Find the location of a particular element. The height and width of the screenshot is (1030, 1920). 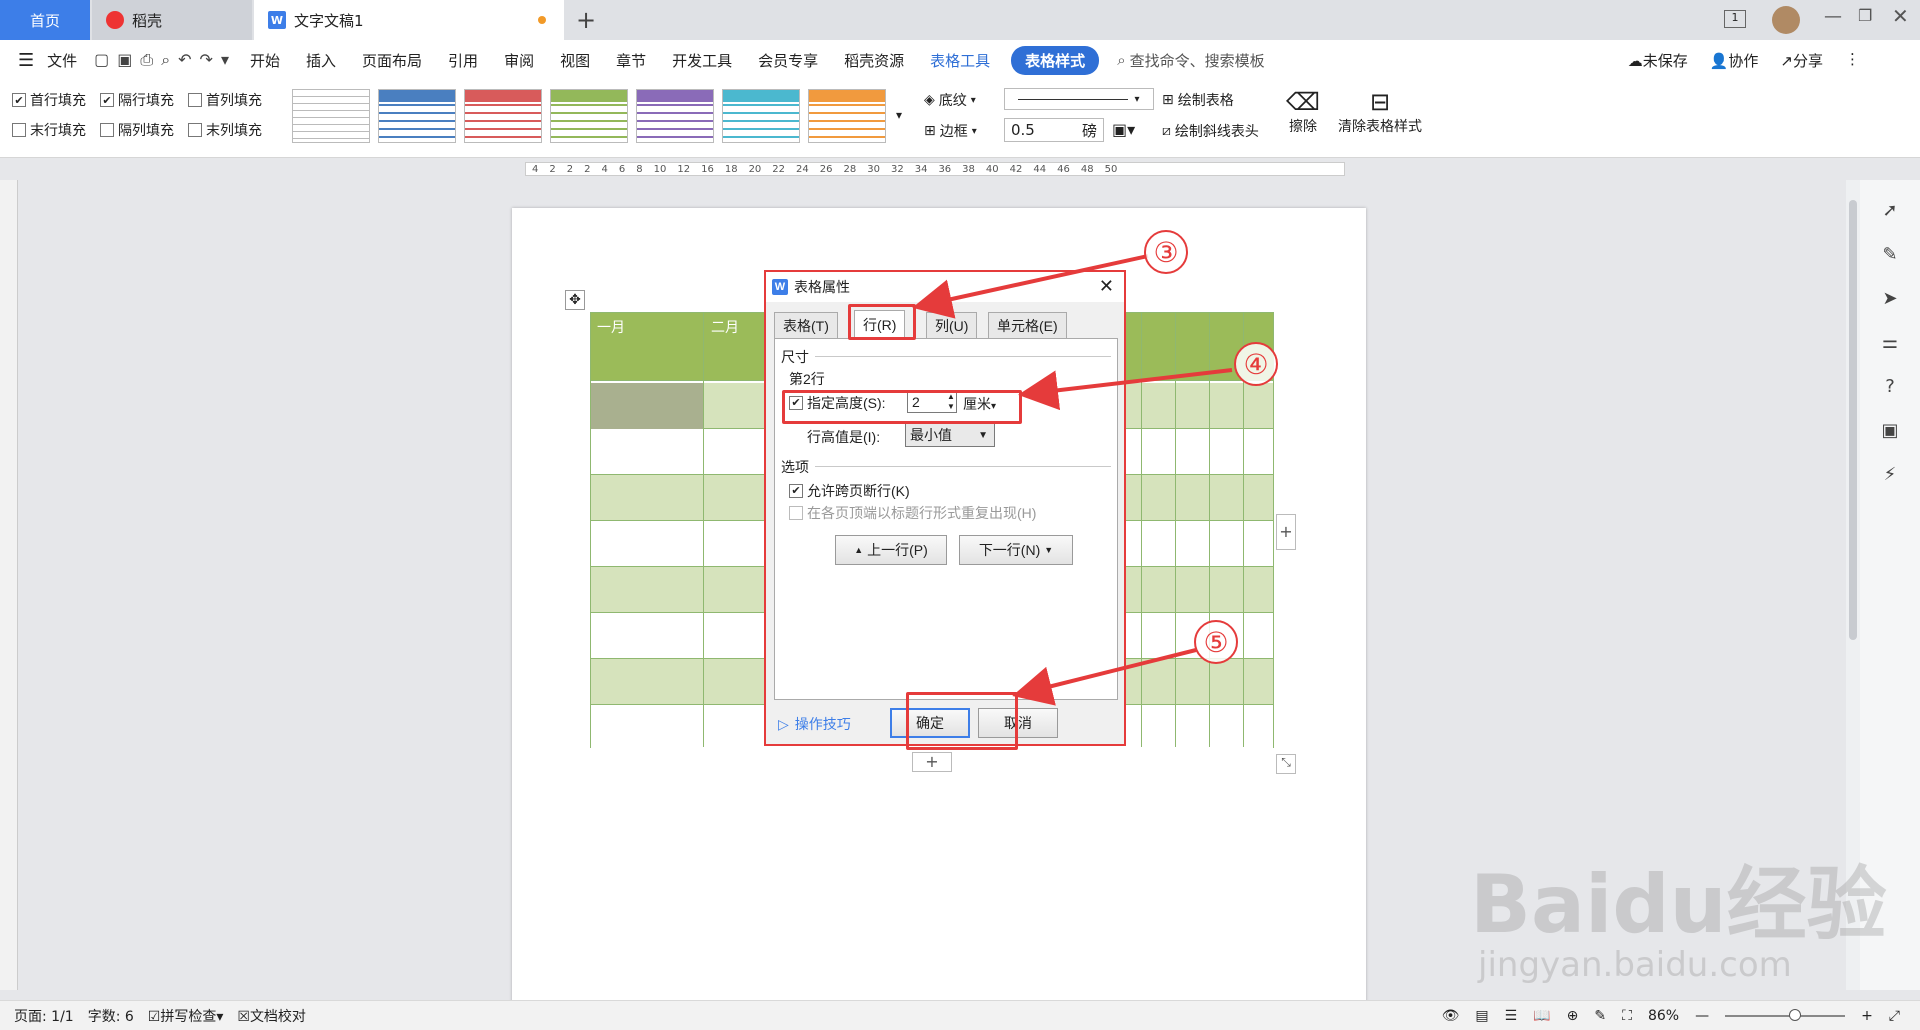

word-count: 字数: 6 is located at coordinates (111, 1016).